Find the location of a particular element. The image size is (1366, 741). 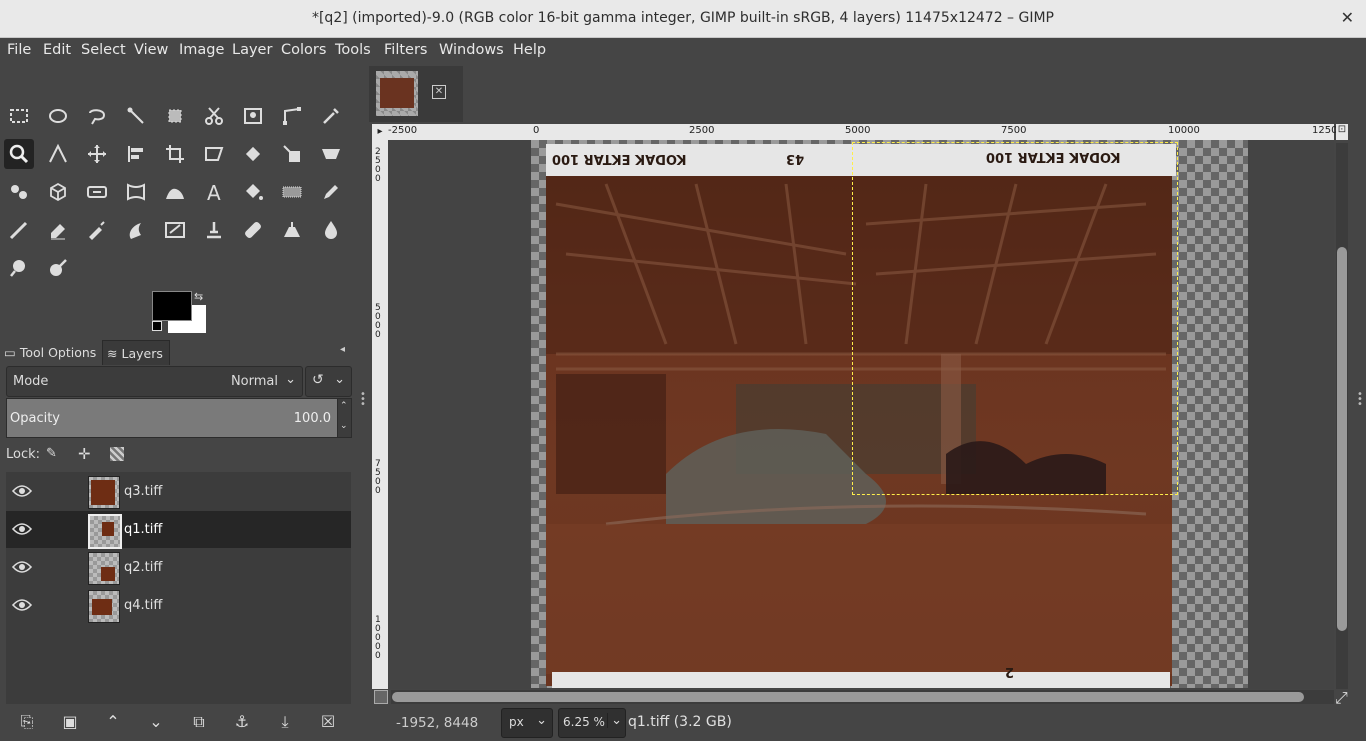

menu-windows: Windows is located at coordinates (471, 50).